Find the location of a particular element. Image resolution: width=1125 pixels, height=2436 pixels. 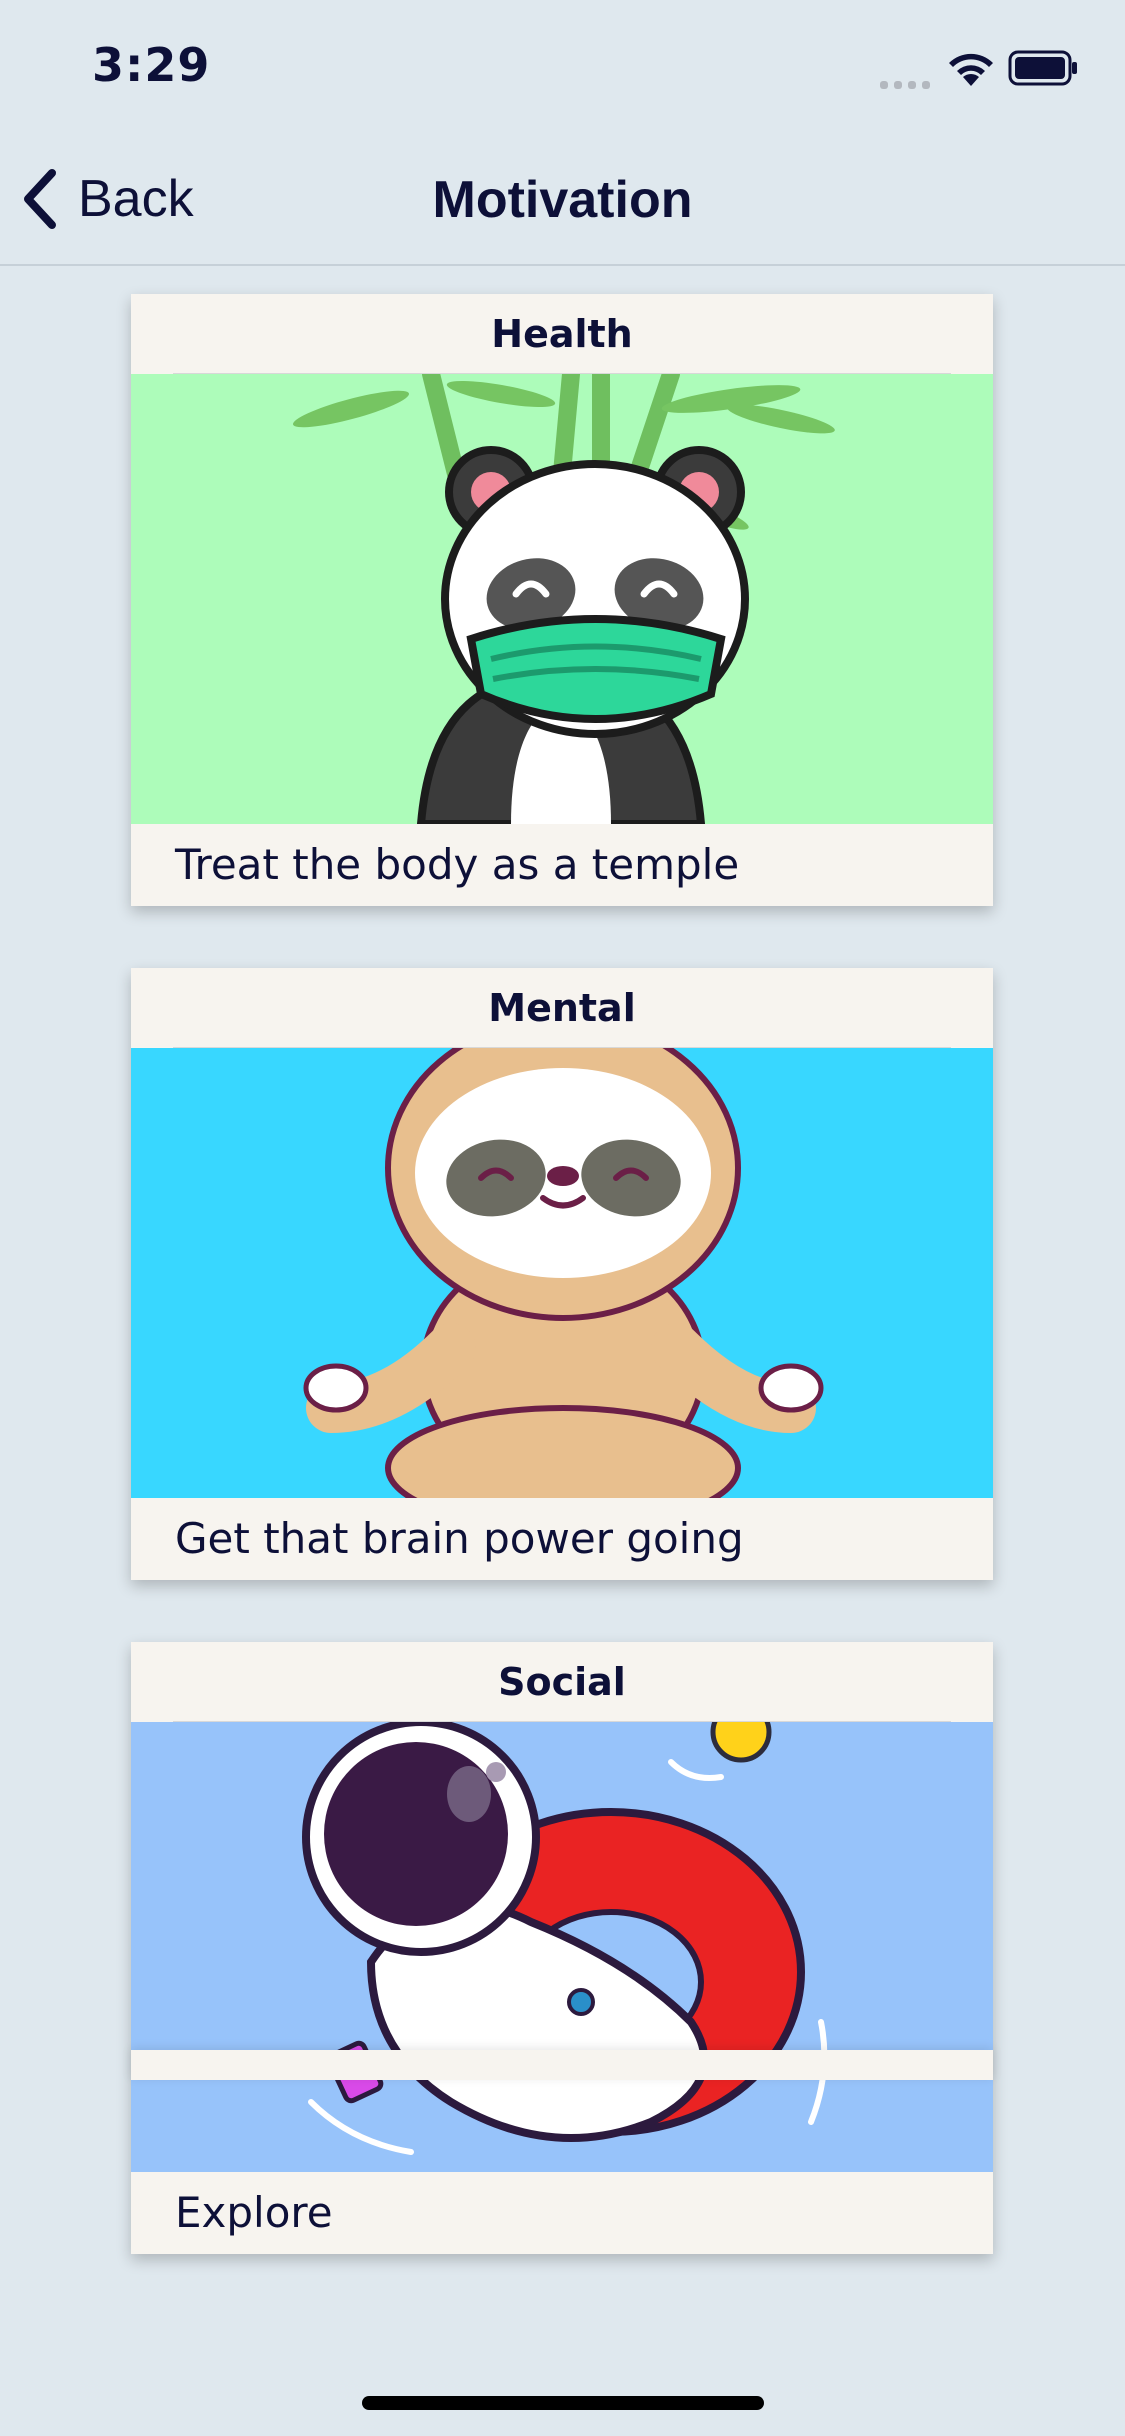

card-caption: Get that brain power going is located at coordinates (459, 1538).